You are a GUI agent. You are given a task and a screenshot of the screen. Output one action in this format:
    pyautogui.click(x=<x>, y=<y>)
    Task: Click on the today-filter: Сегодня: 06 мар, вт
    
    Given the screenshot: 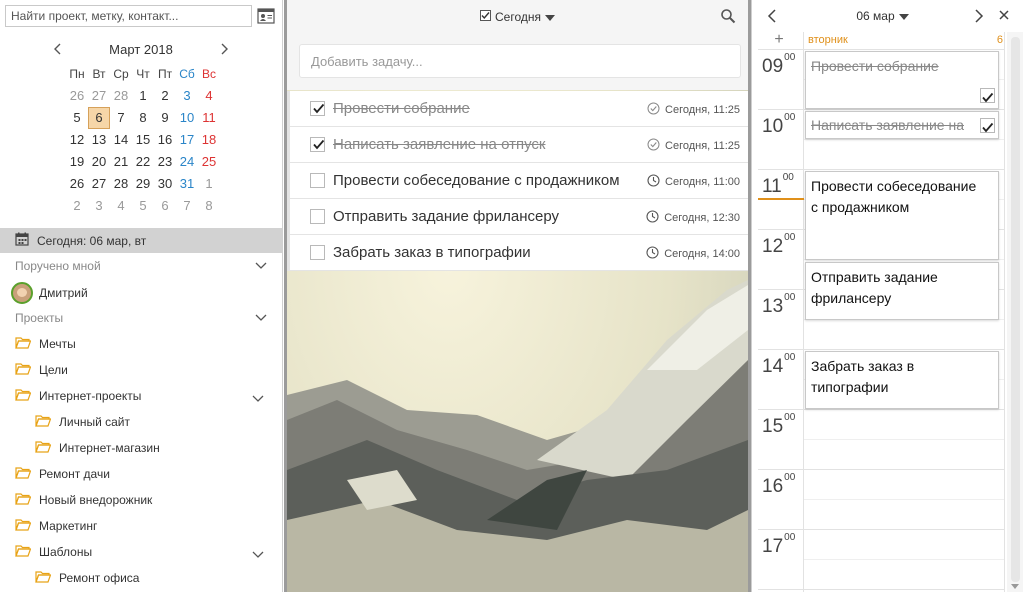 What is the action you would take?
    pyautogui.click(x=141, y=240)
    